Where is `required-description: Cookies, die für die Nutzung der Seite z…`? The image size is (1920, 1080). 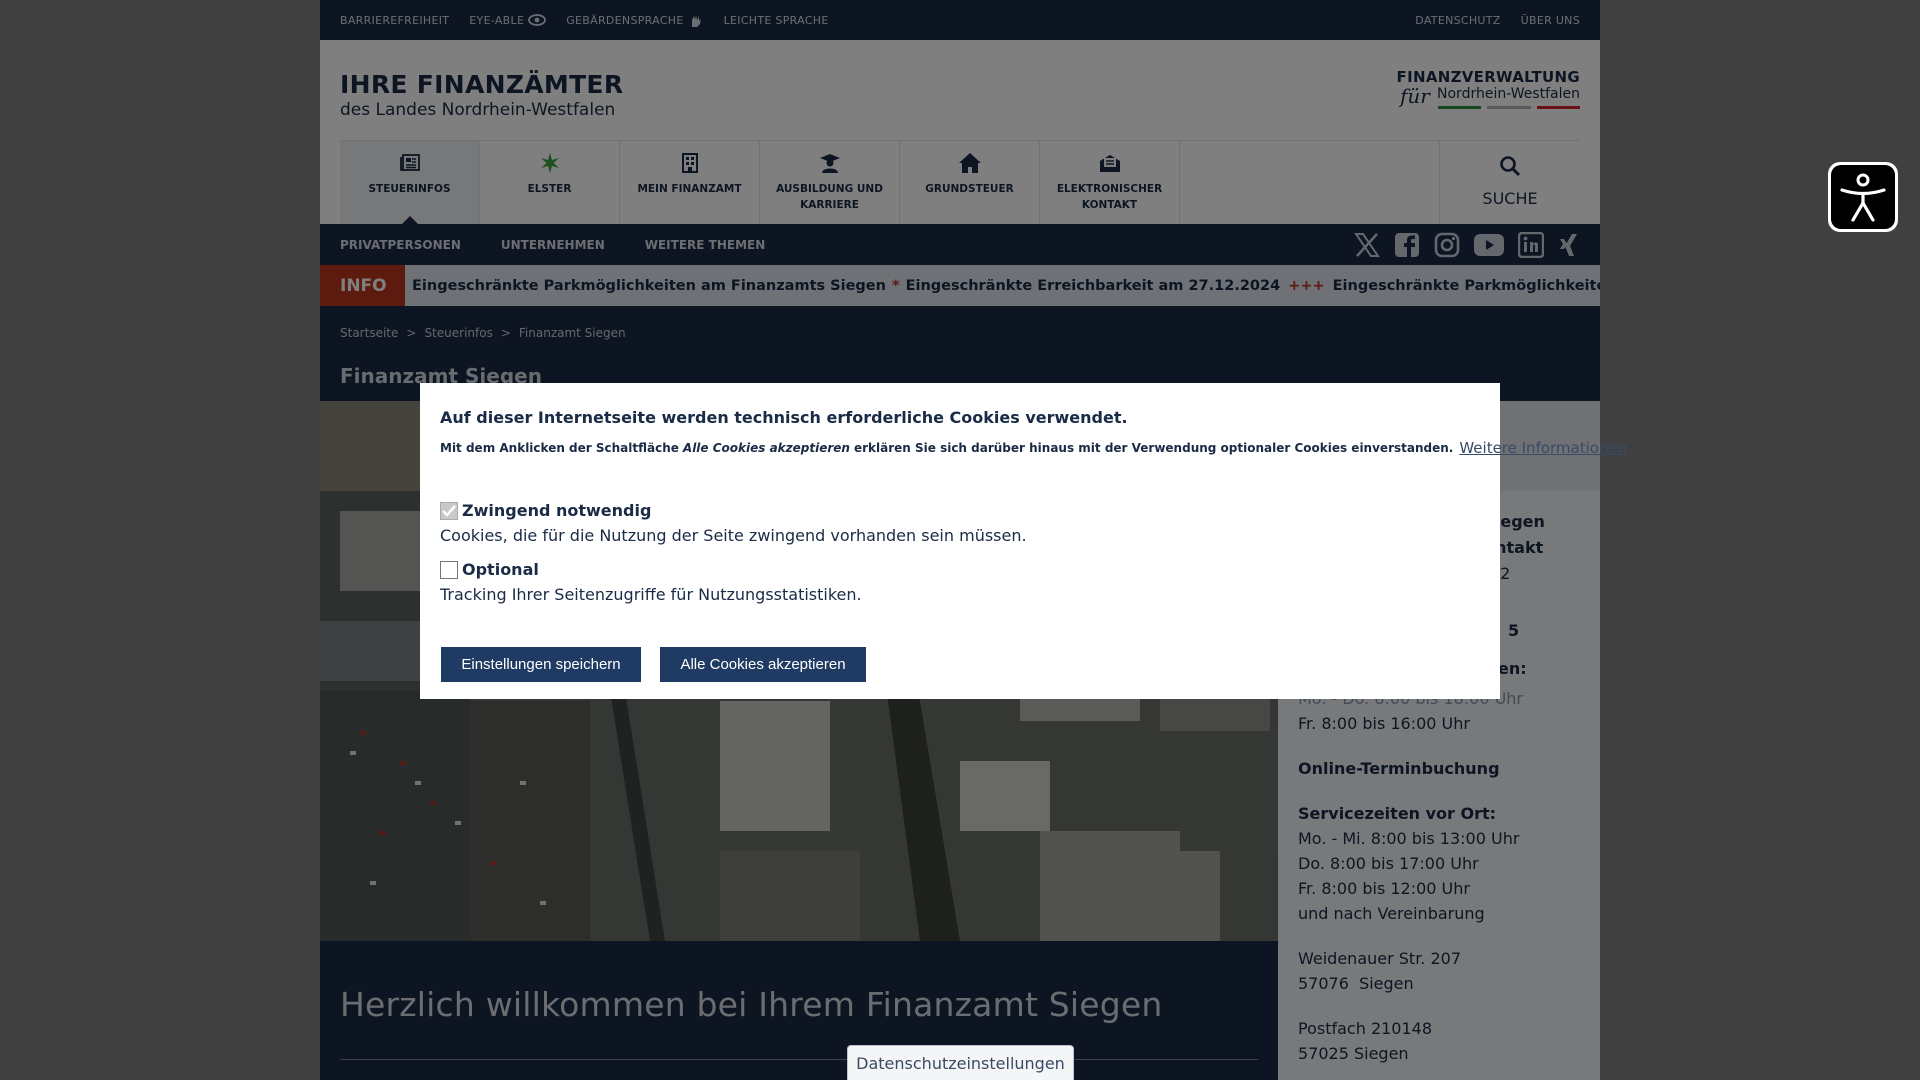 required-description: Cookies, die für die Nutzung der Seite z… is located at coordinates (733, 535).